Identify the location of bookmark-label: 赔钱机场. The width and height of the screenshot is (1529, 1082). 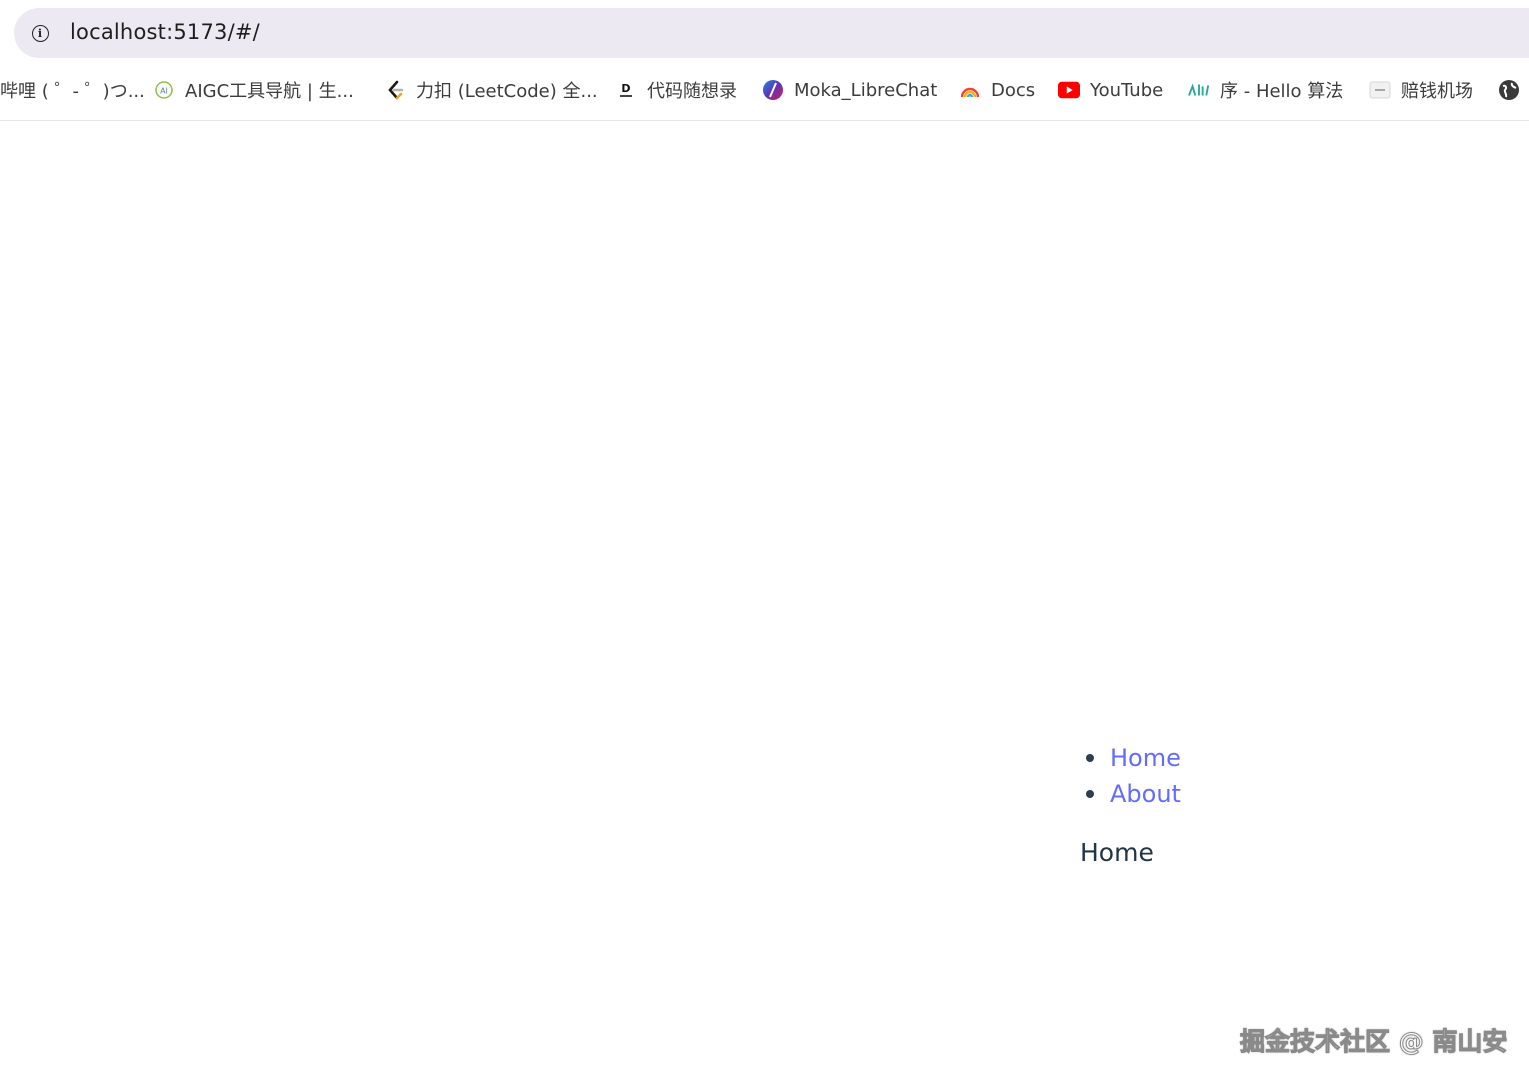
(1437, 91).